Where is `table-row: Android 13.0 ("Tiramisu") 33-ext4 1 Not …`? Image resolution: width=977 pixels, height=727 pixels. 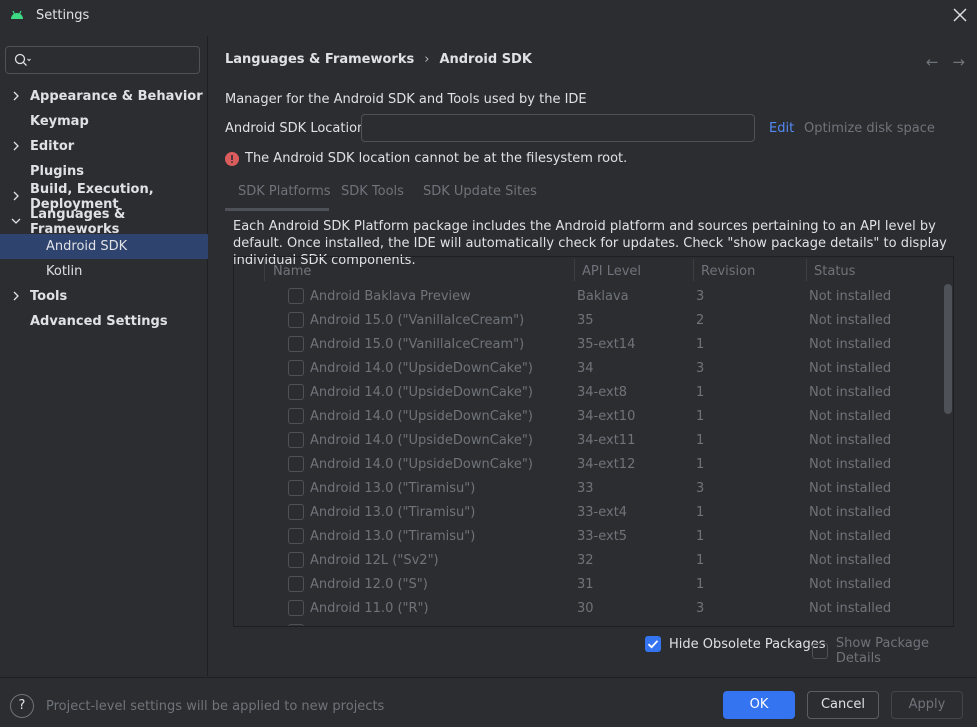 table-row: Android 13.0 ("Tiramisu") 33-ext4 1 Not … is located at coordinates (589, 512).